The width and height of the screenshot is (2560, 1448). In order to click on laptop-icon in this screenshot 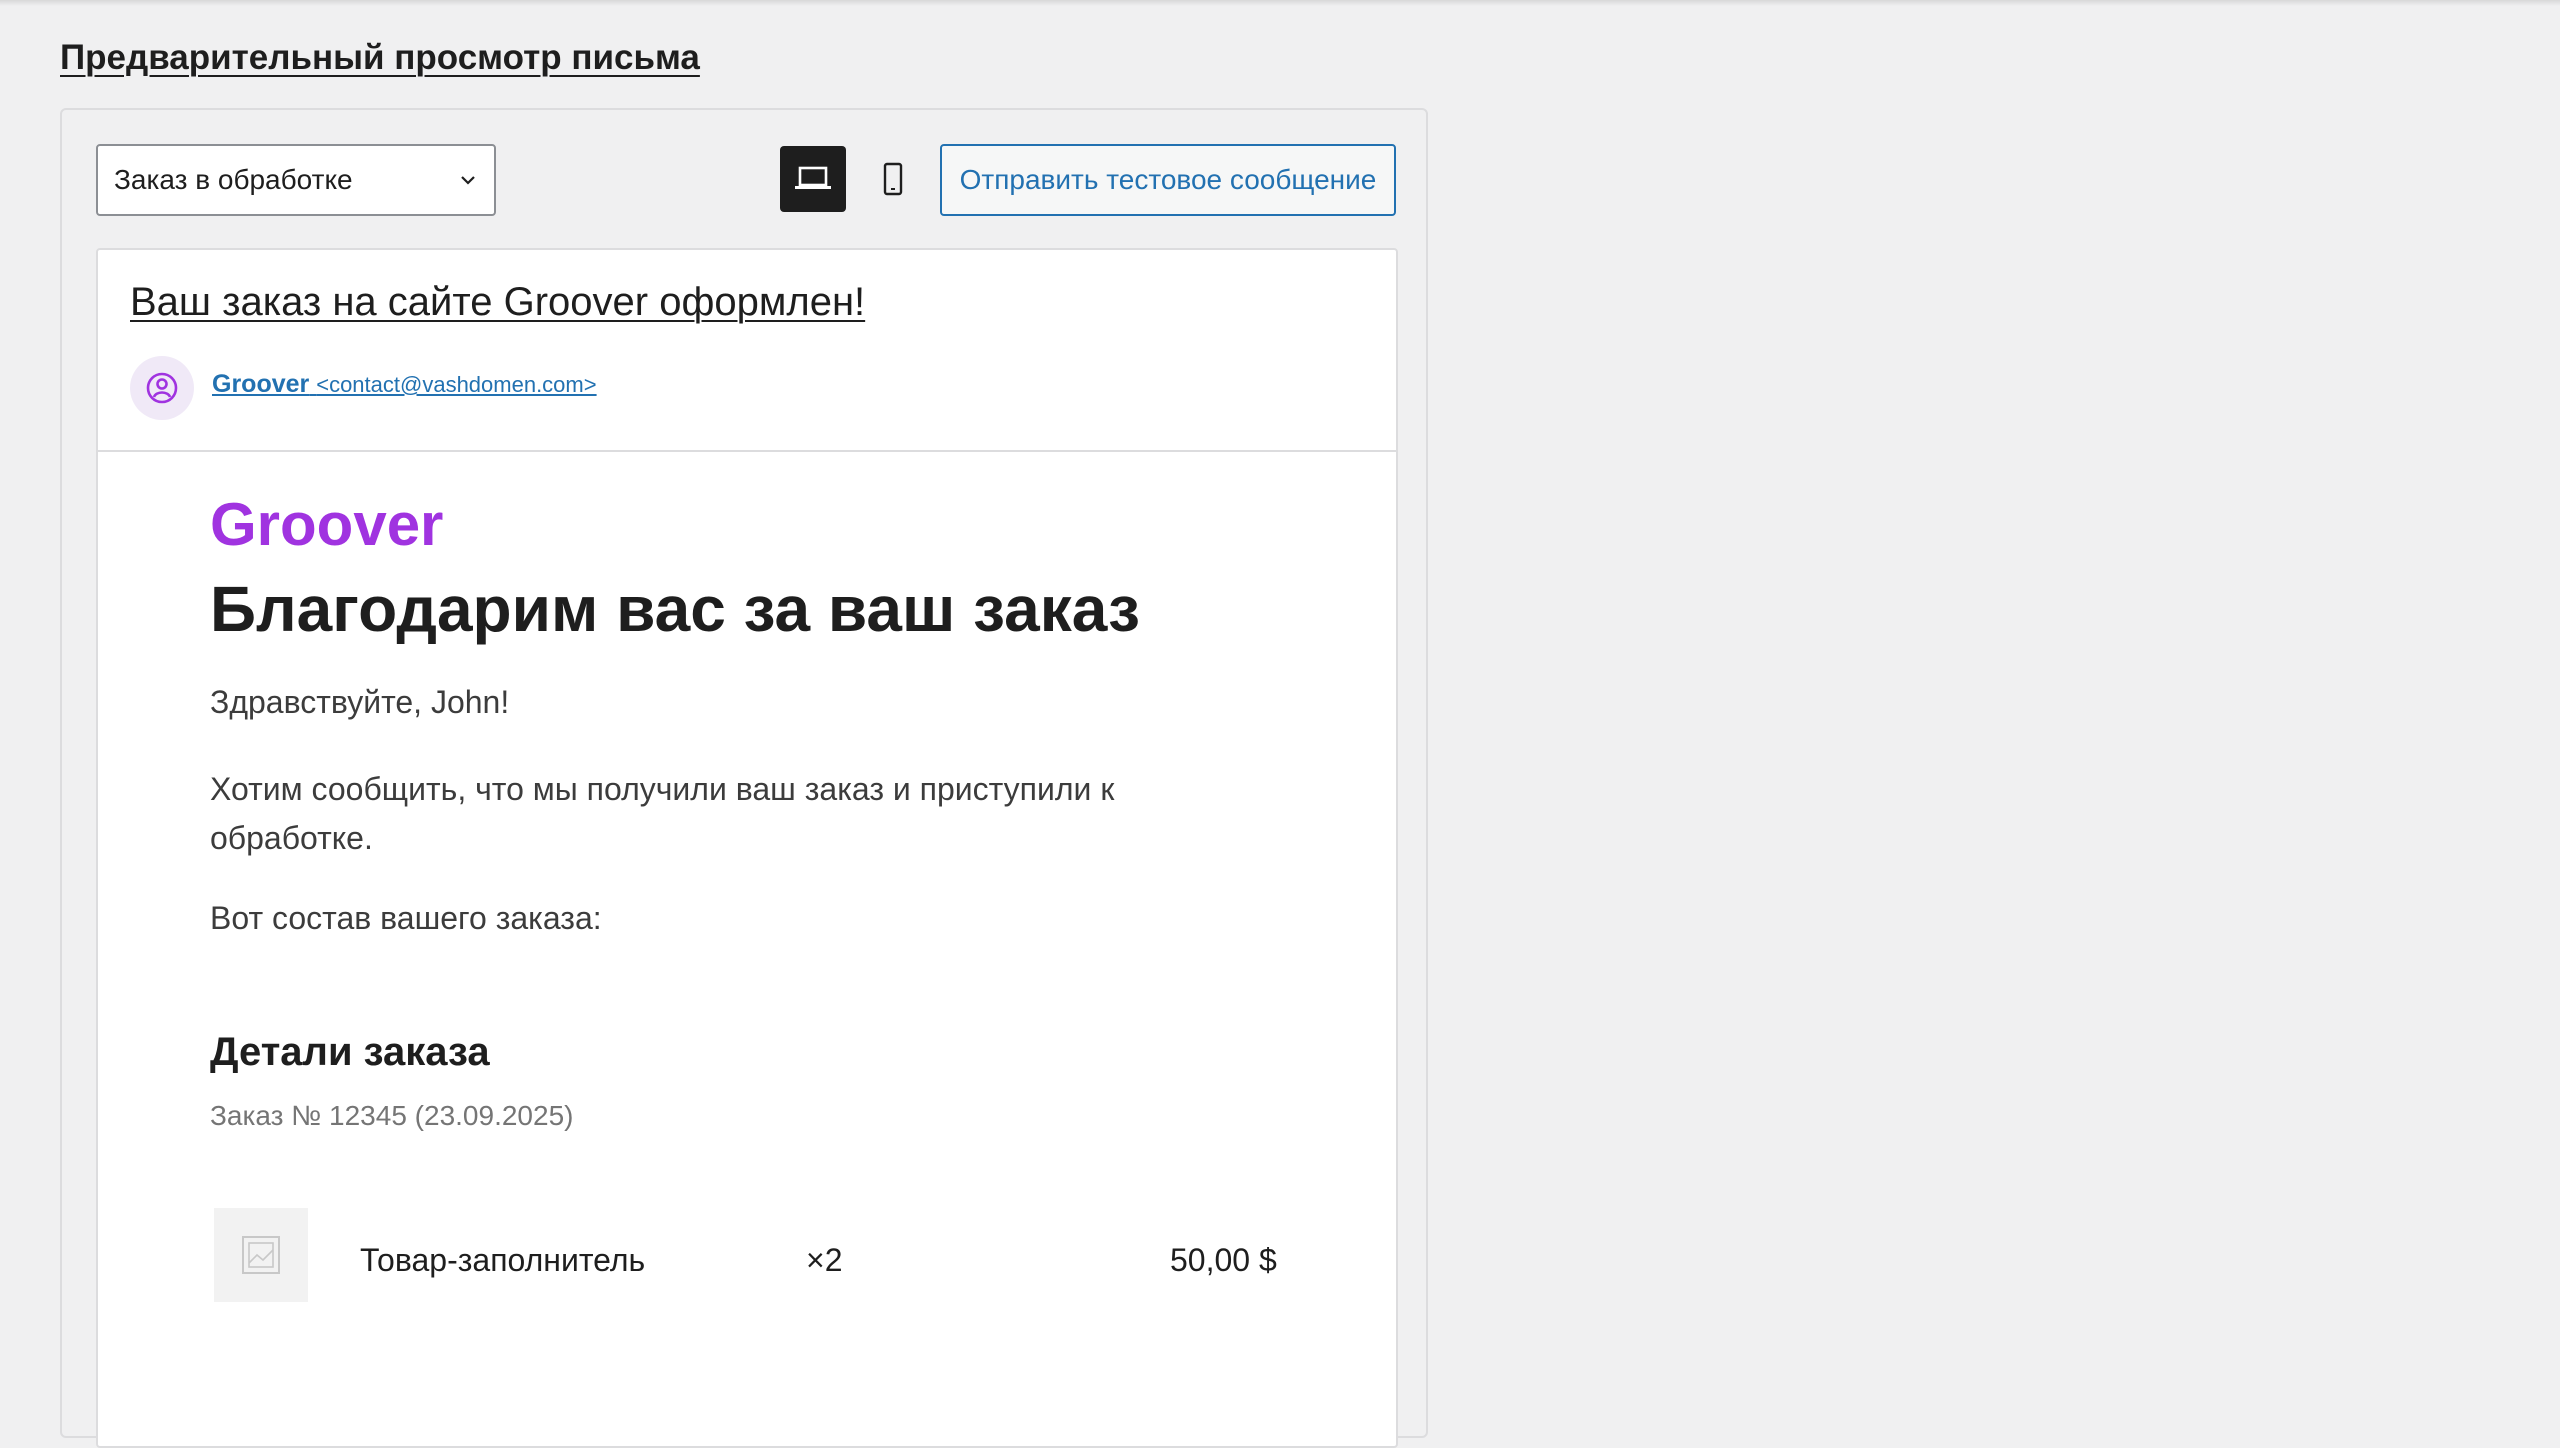, I will do `click(813, 177)`.